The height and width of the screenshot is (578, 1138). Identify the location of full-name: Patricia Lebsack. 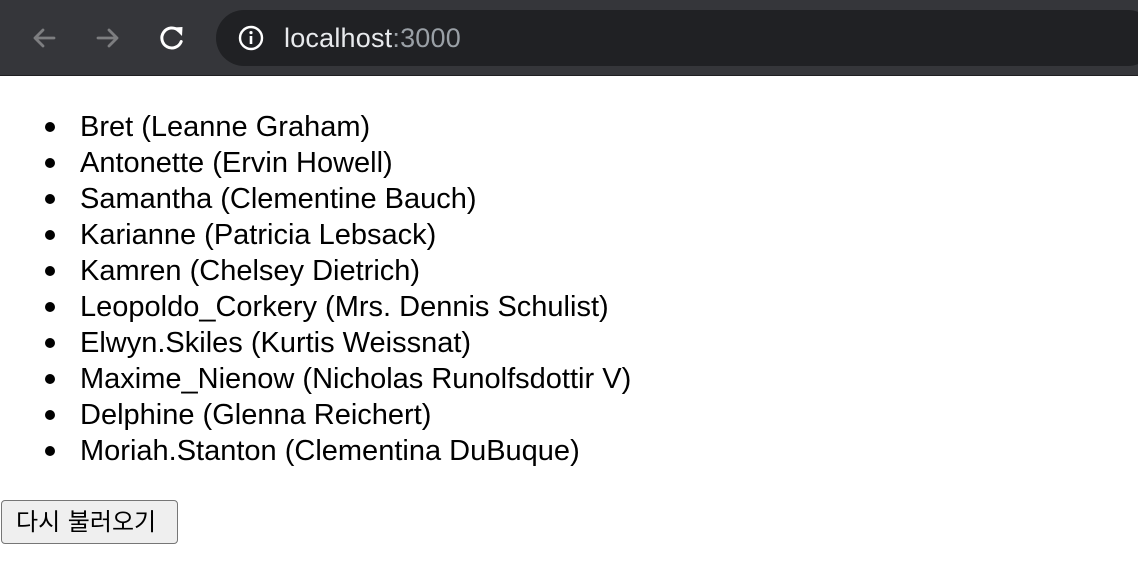
(320, 235).